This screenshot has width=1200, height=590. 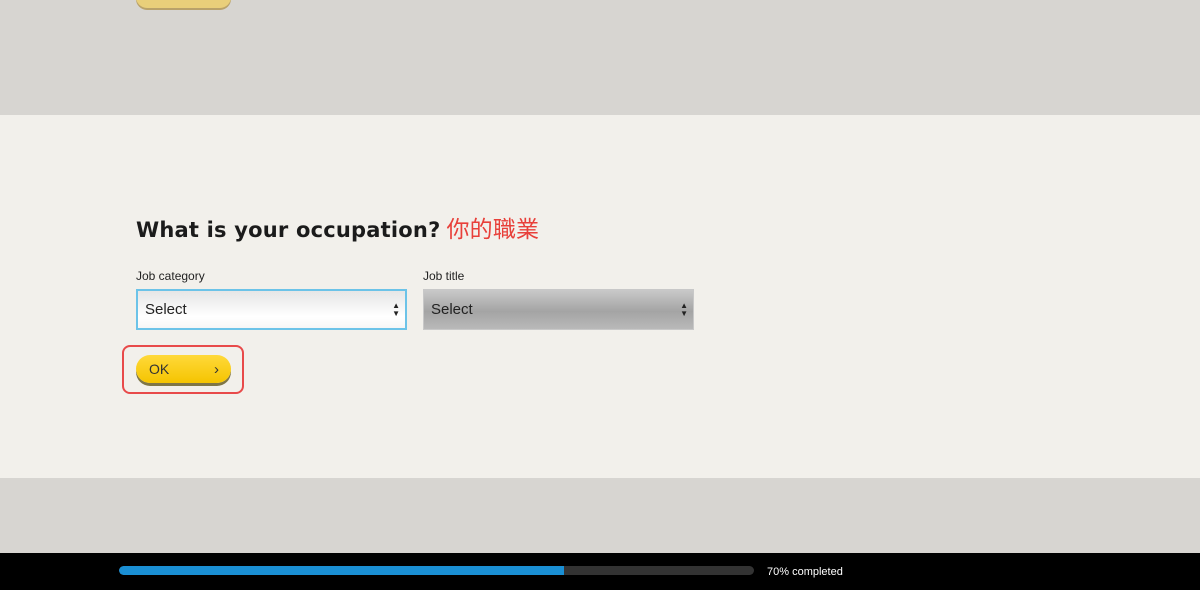 I want to click on question-title: What is your occupation? 你的職業, so click(x=337, y=227).